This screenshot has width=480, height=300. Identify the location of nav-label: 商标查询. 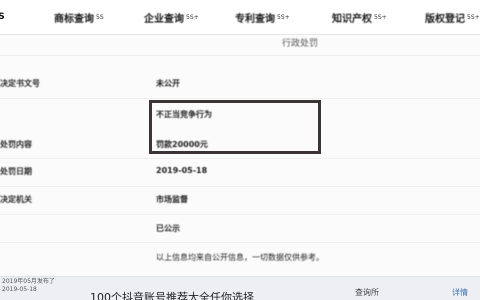
(74, 19).